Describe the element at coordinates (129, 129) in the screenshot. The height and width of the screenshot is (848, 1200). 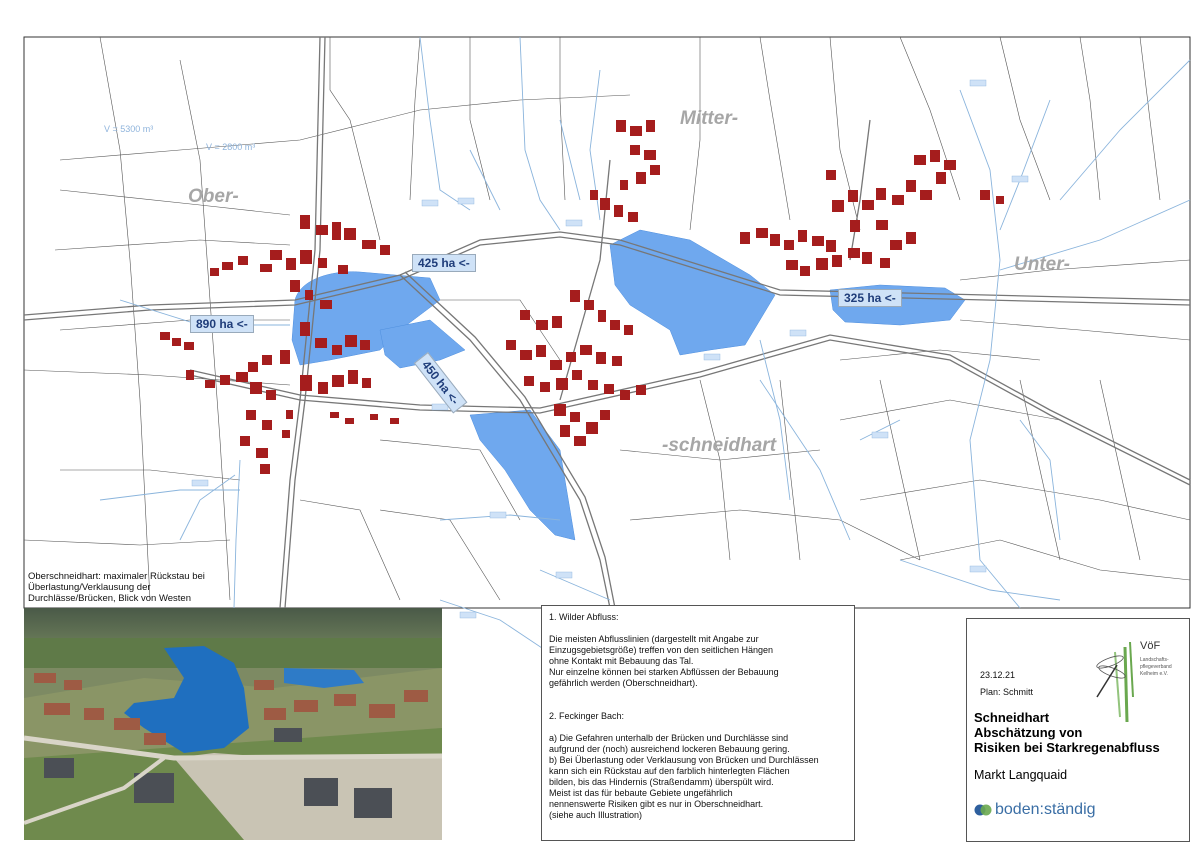
I see `volume-label-1: V = 5300 m³` at that location.